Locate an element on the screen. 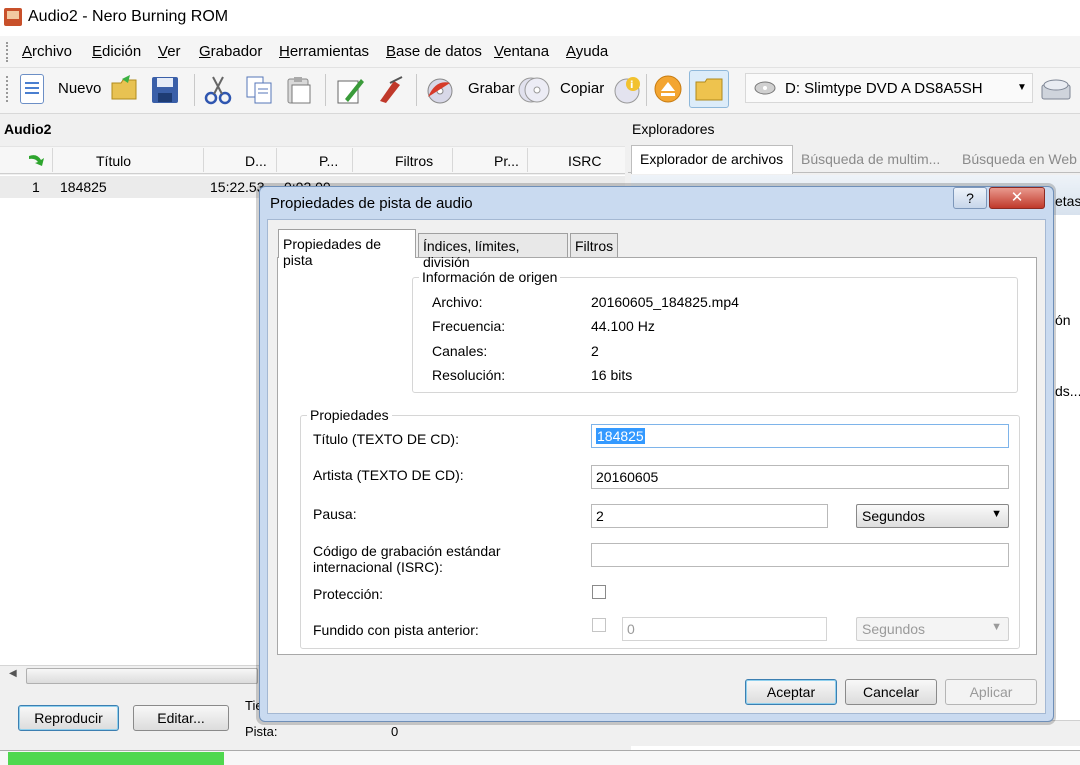 This screenshot has height=765, width=1080. track-count-value: 0 is located at coordinates (395, 731).